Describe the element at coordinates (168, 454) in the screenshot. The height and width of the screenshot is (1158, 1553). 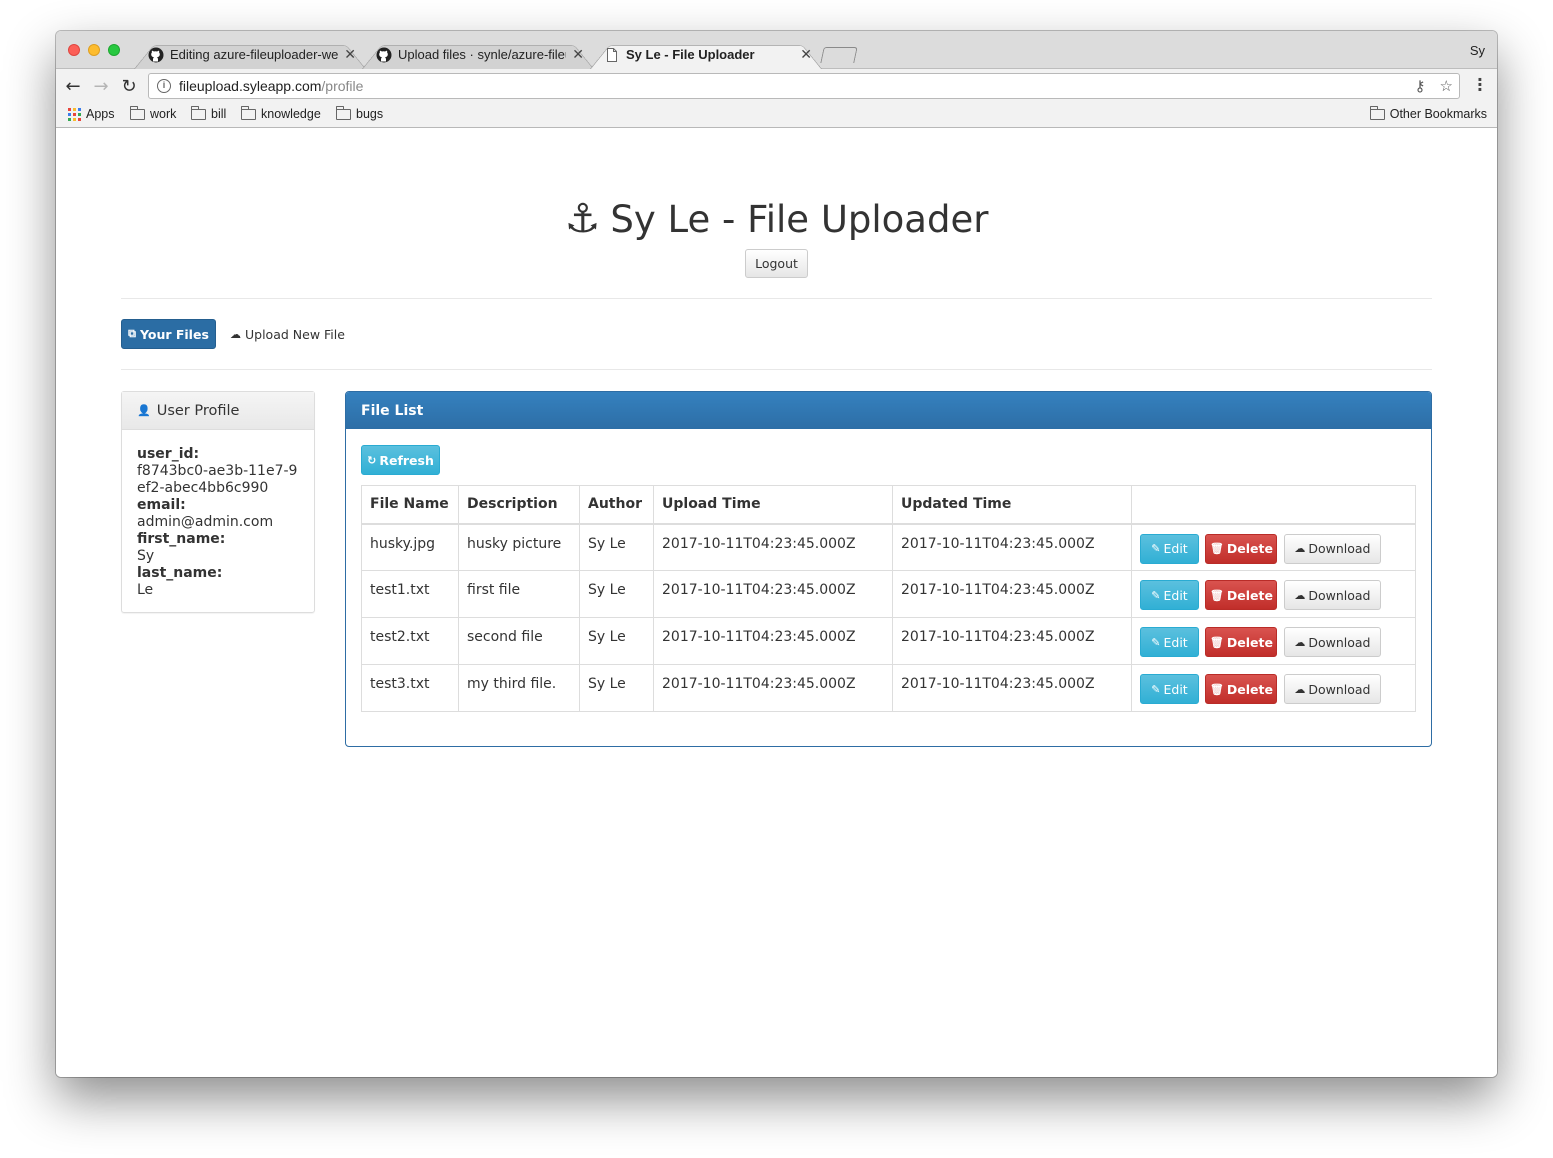
I see `field-key: user_id:` at that location.